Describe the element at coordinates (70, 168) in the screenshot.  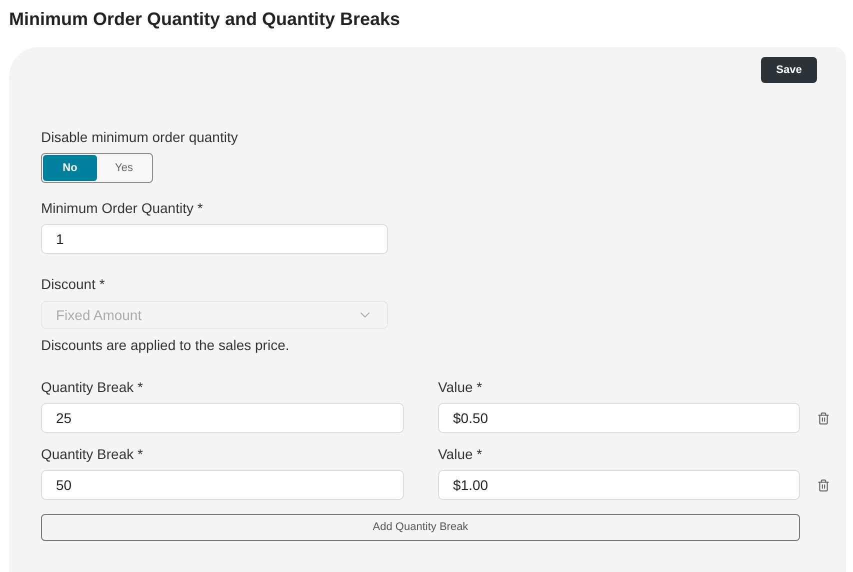
I see `toggle-option: No` at that location.